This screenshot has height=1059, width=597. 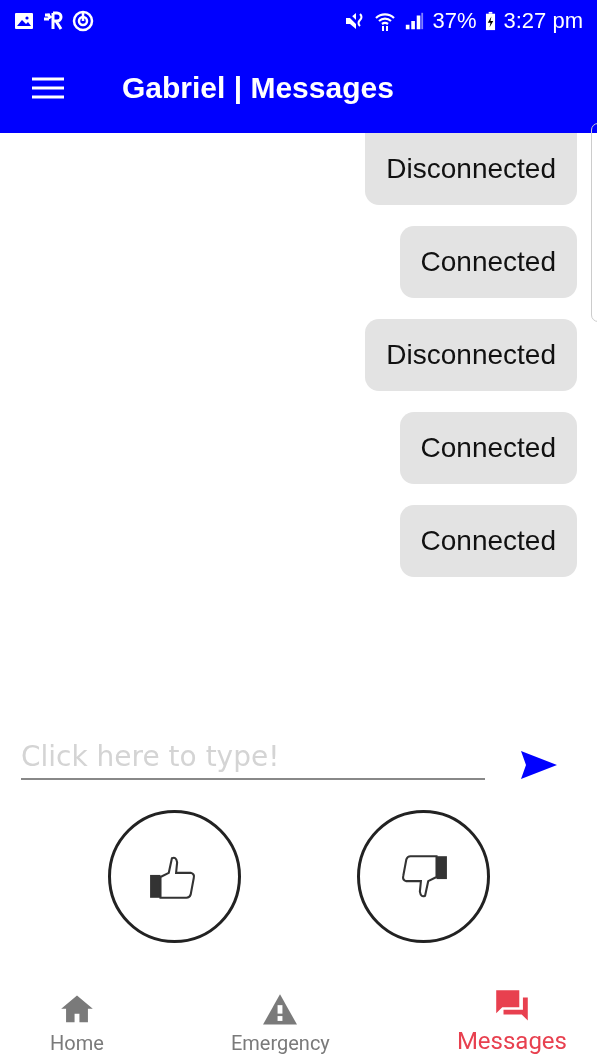 I want to click on send-button, so click(x=539, y=765).